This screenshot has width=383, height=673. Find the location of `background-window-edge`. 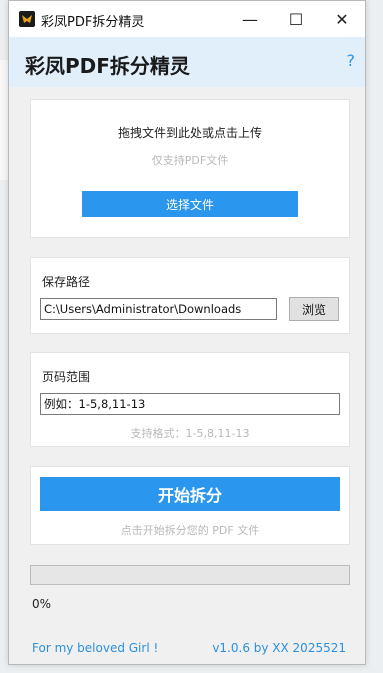

background-window-edge is located at coordinates (4, 120).